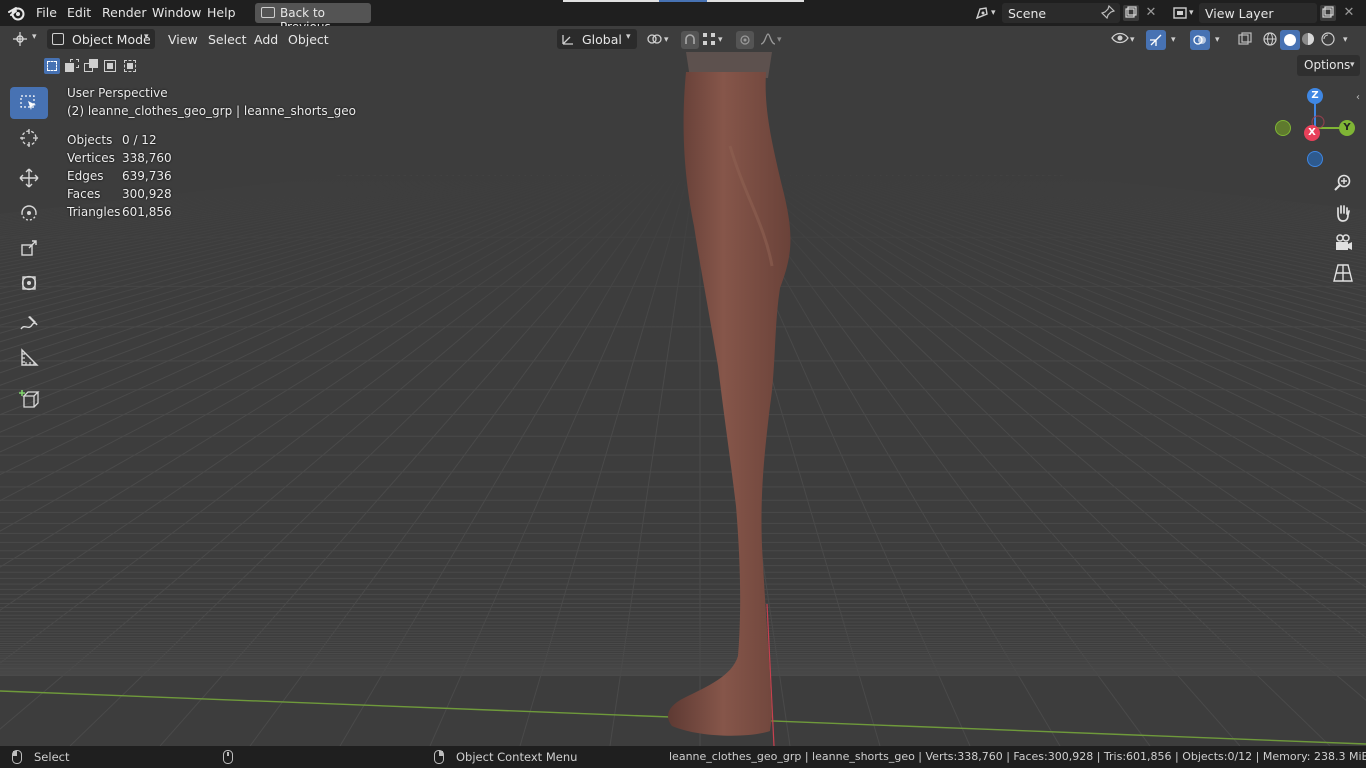 The height and width of the screenshot is (768, 1366). I want to click on cursor-tool, so click(29, 138).